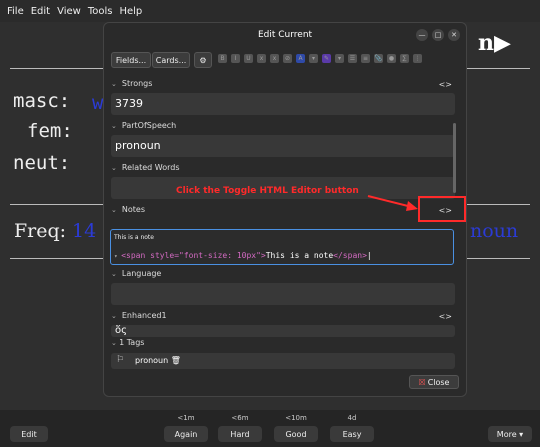 The width and height of the screenshot is (540, 447). What do you see at coordinates (442, 209) in the screenshot?
I see `annotation-highlight-box` at bounding box center [442, 209].